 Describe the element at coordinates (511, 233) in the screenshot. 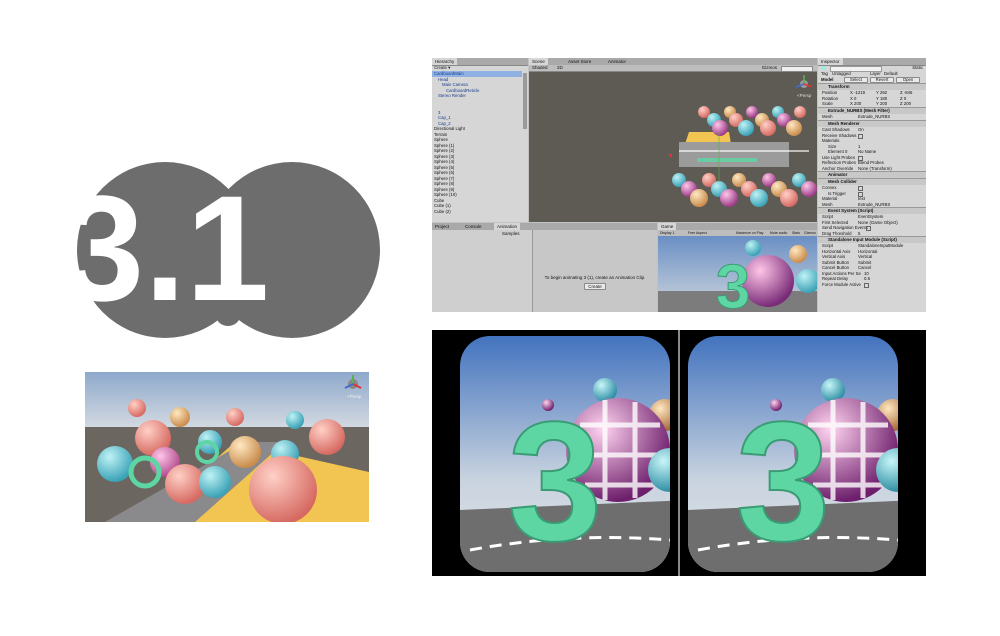

I see `samples-label: Samples` at that location.